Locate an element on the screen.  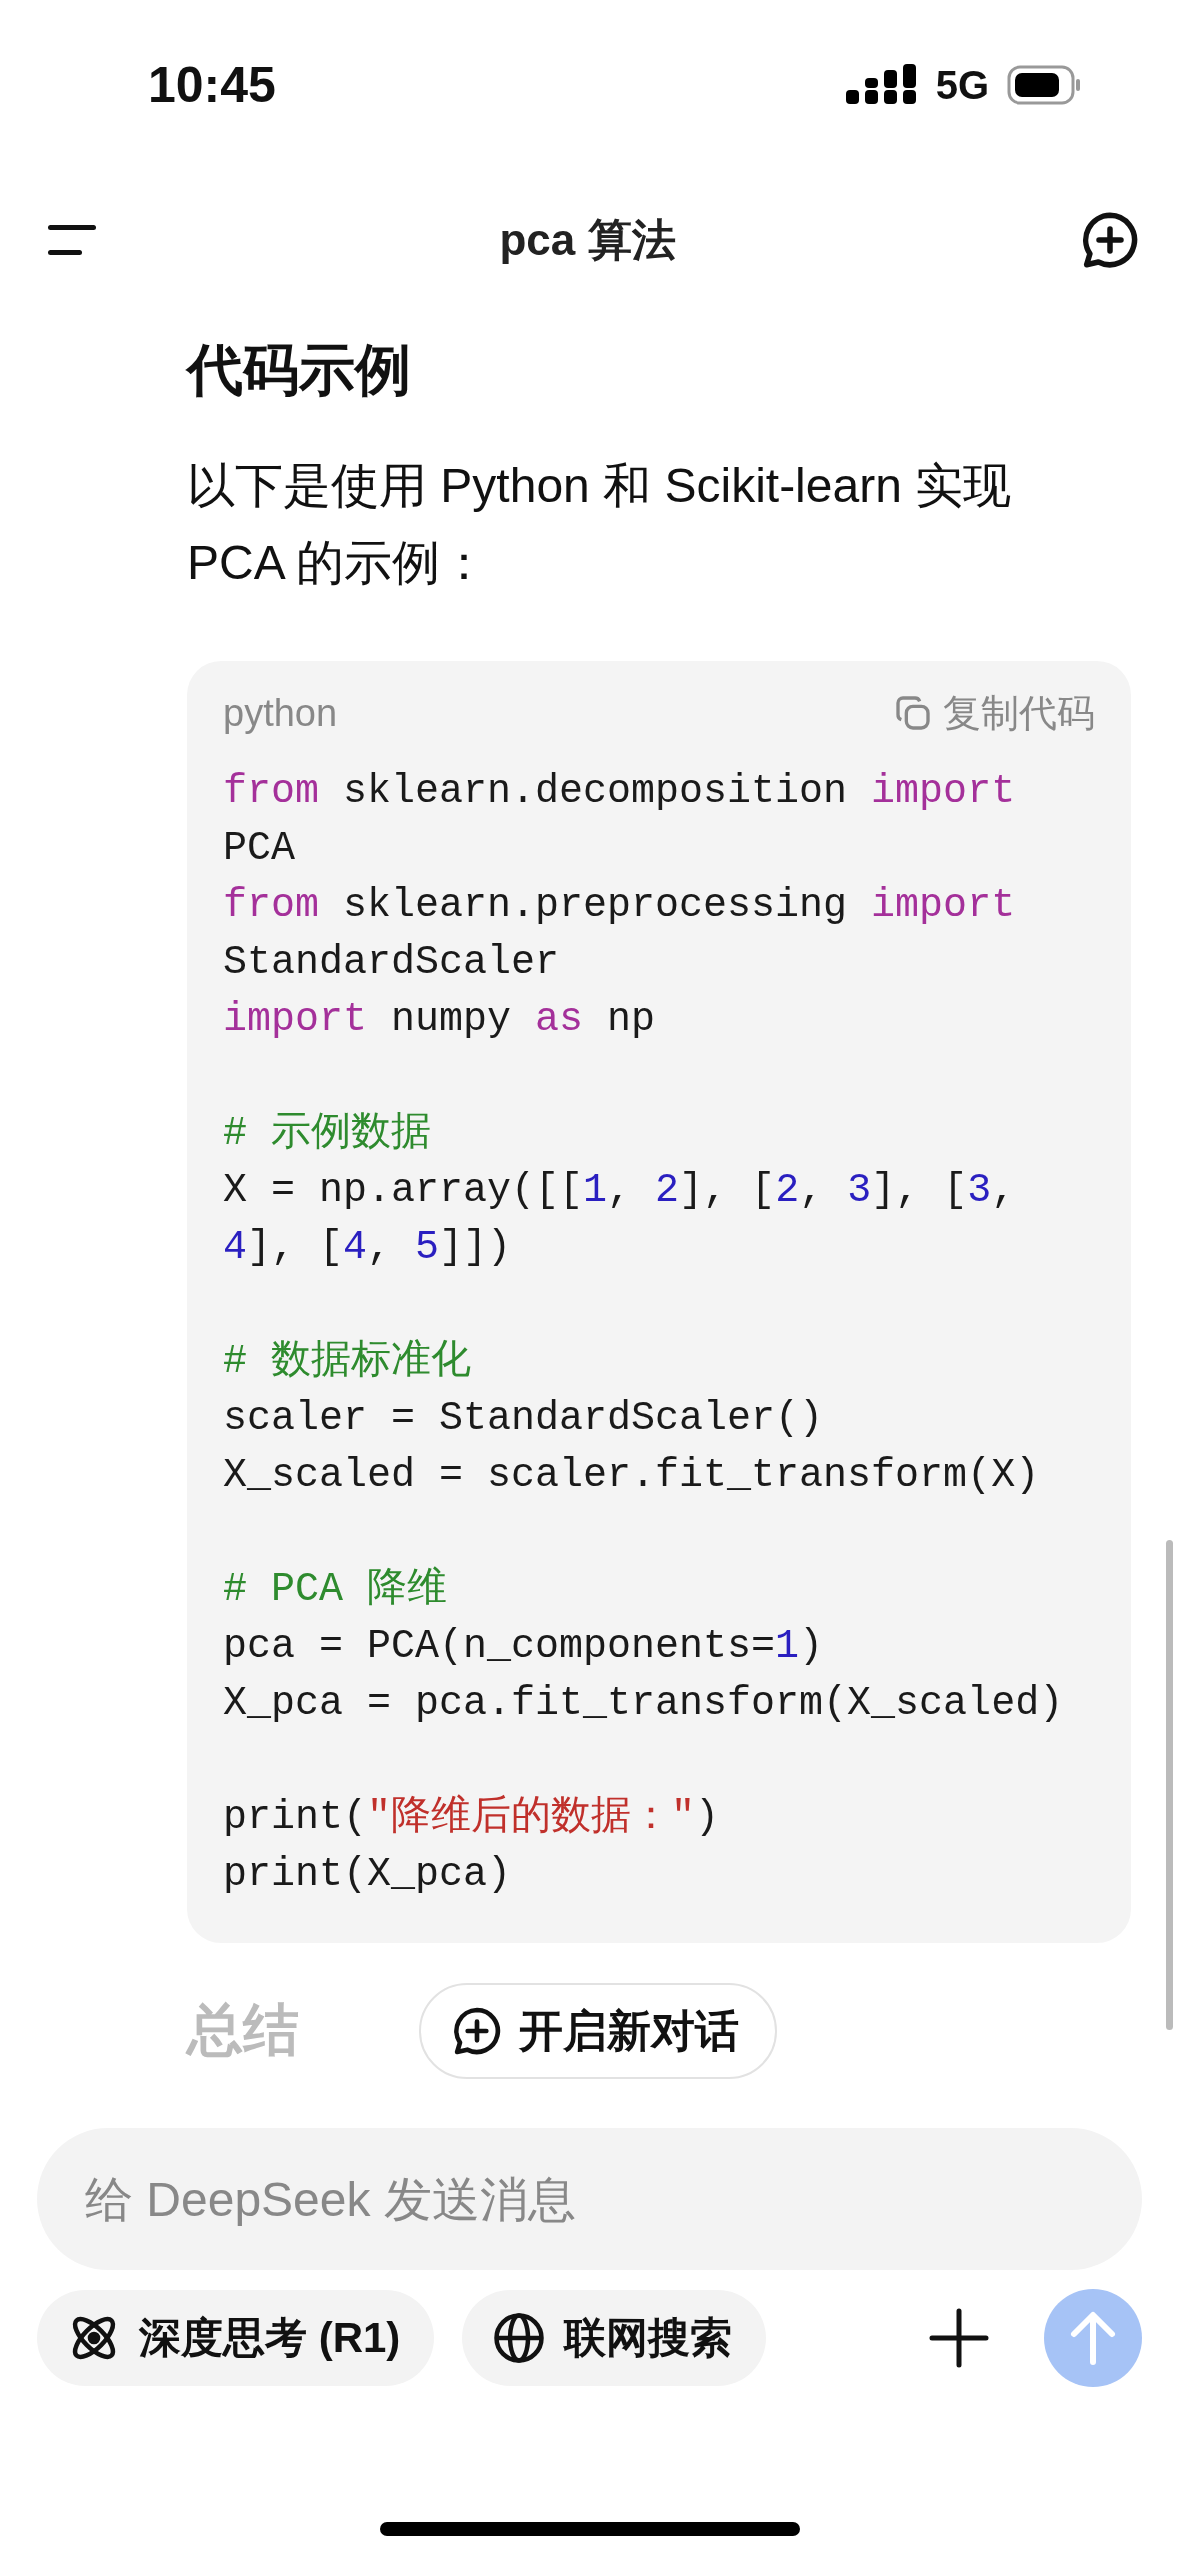
section-heading: 代码示例 is located at coordinates (299, 370).